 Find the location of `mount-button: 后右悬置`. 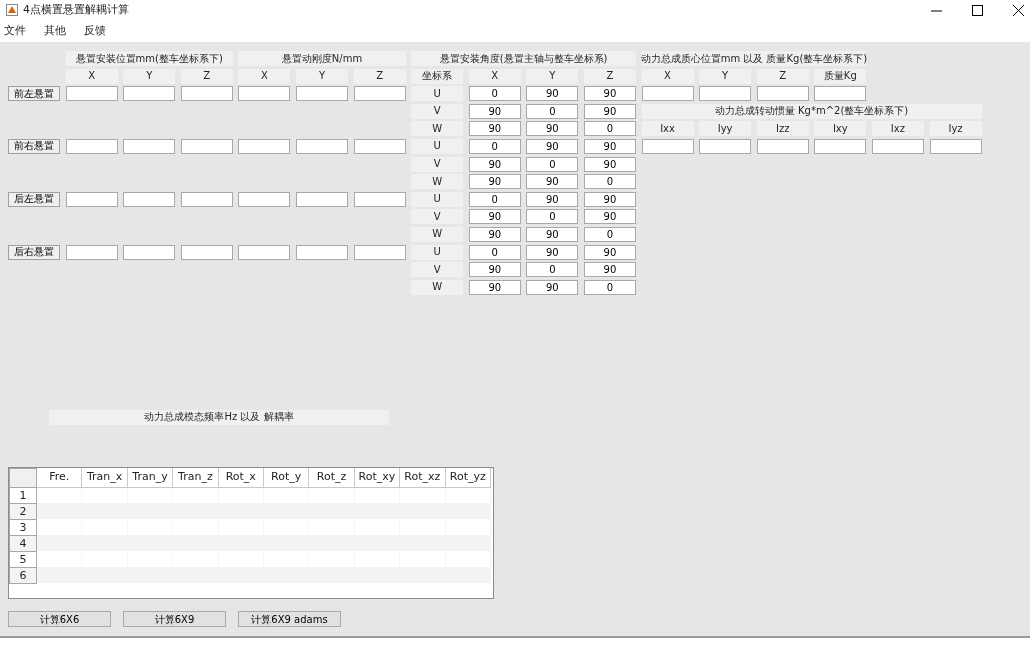

mount-button: 后右悬置 is located at coordinates (34, 252).